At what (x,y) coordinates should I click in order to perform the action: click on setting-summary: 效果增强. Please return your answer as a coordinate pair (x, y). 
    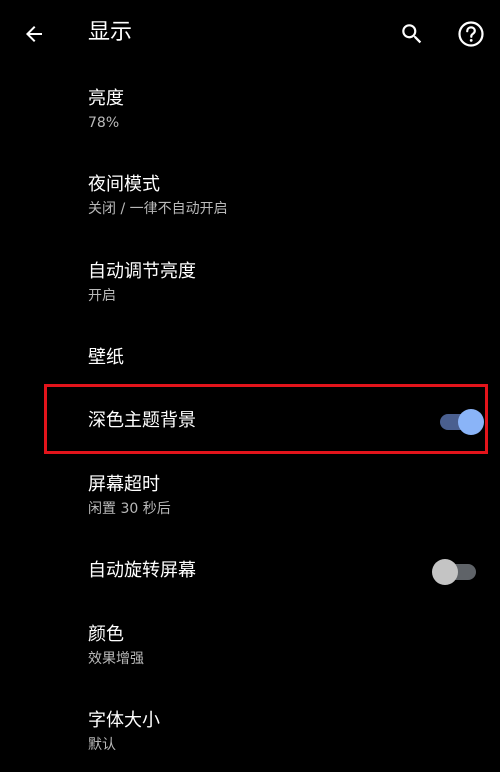
    Looking at the image, I should click on (116, 659).